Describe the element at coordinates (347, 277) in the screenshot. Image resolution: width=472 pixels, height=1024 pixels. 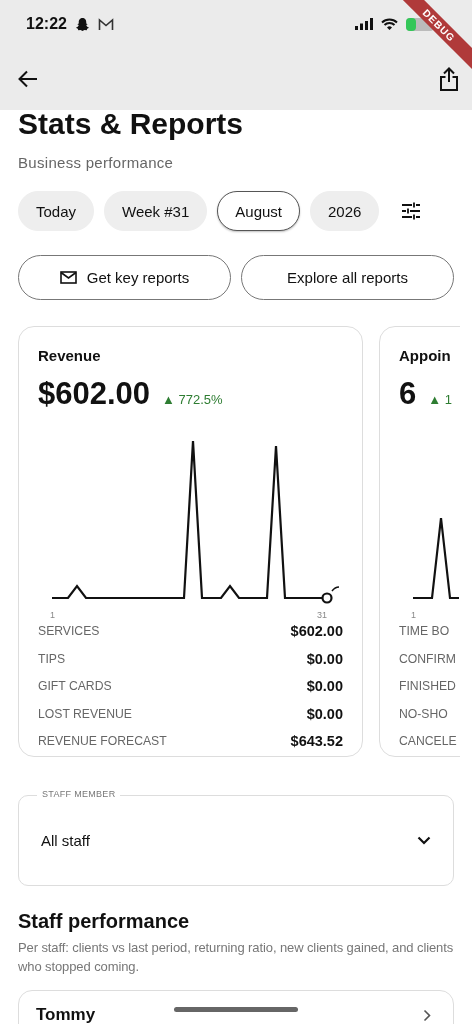
I see `report-button: Explore all reports` at that location.